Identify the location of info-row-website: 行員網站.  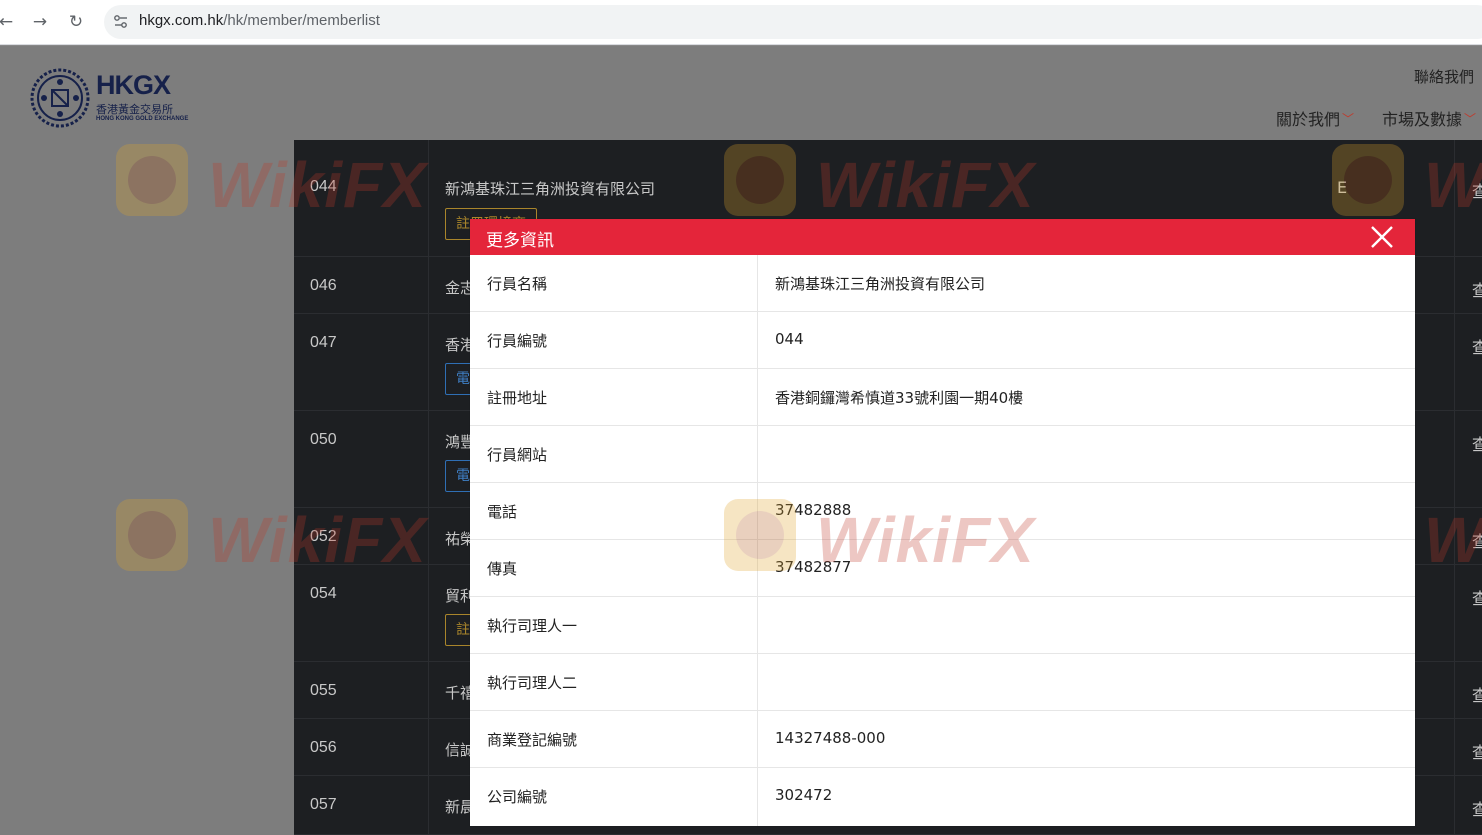
(942, 454).